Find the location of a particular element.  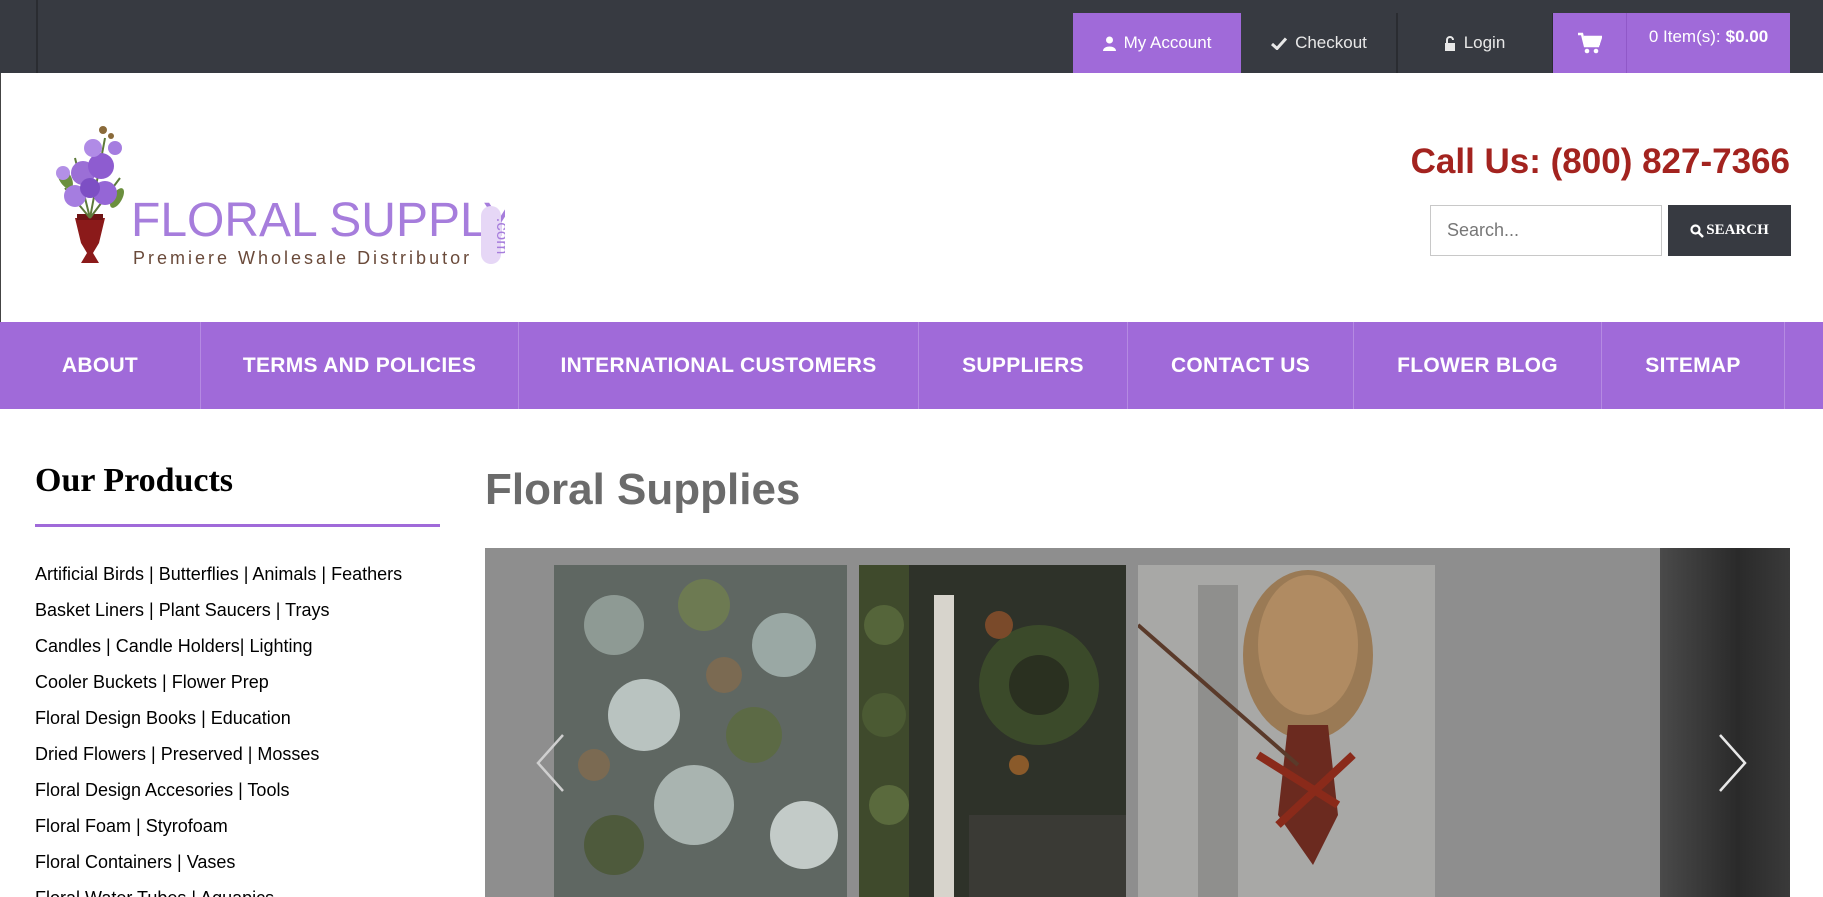

carousel-next-arrow is located at coordinates (1733, 763).